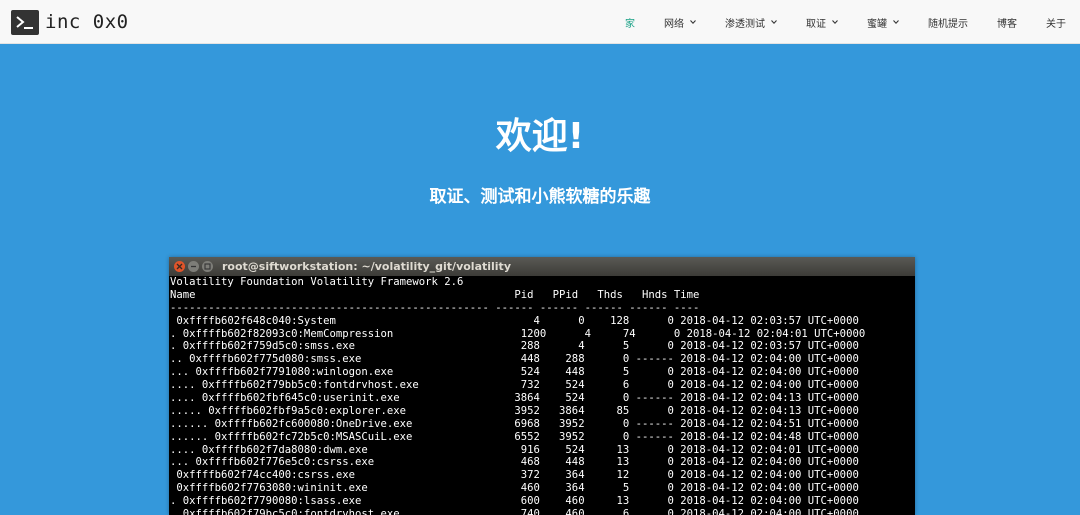 The height and width of the screenshot is (515, 1080). I want to click on nav-item-1: 网络, so click(680, 22).